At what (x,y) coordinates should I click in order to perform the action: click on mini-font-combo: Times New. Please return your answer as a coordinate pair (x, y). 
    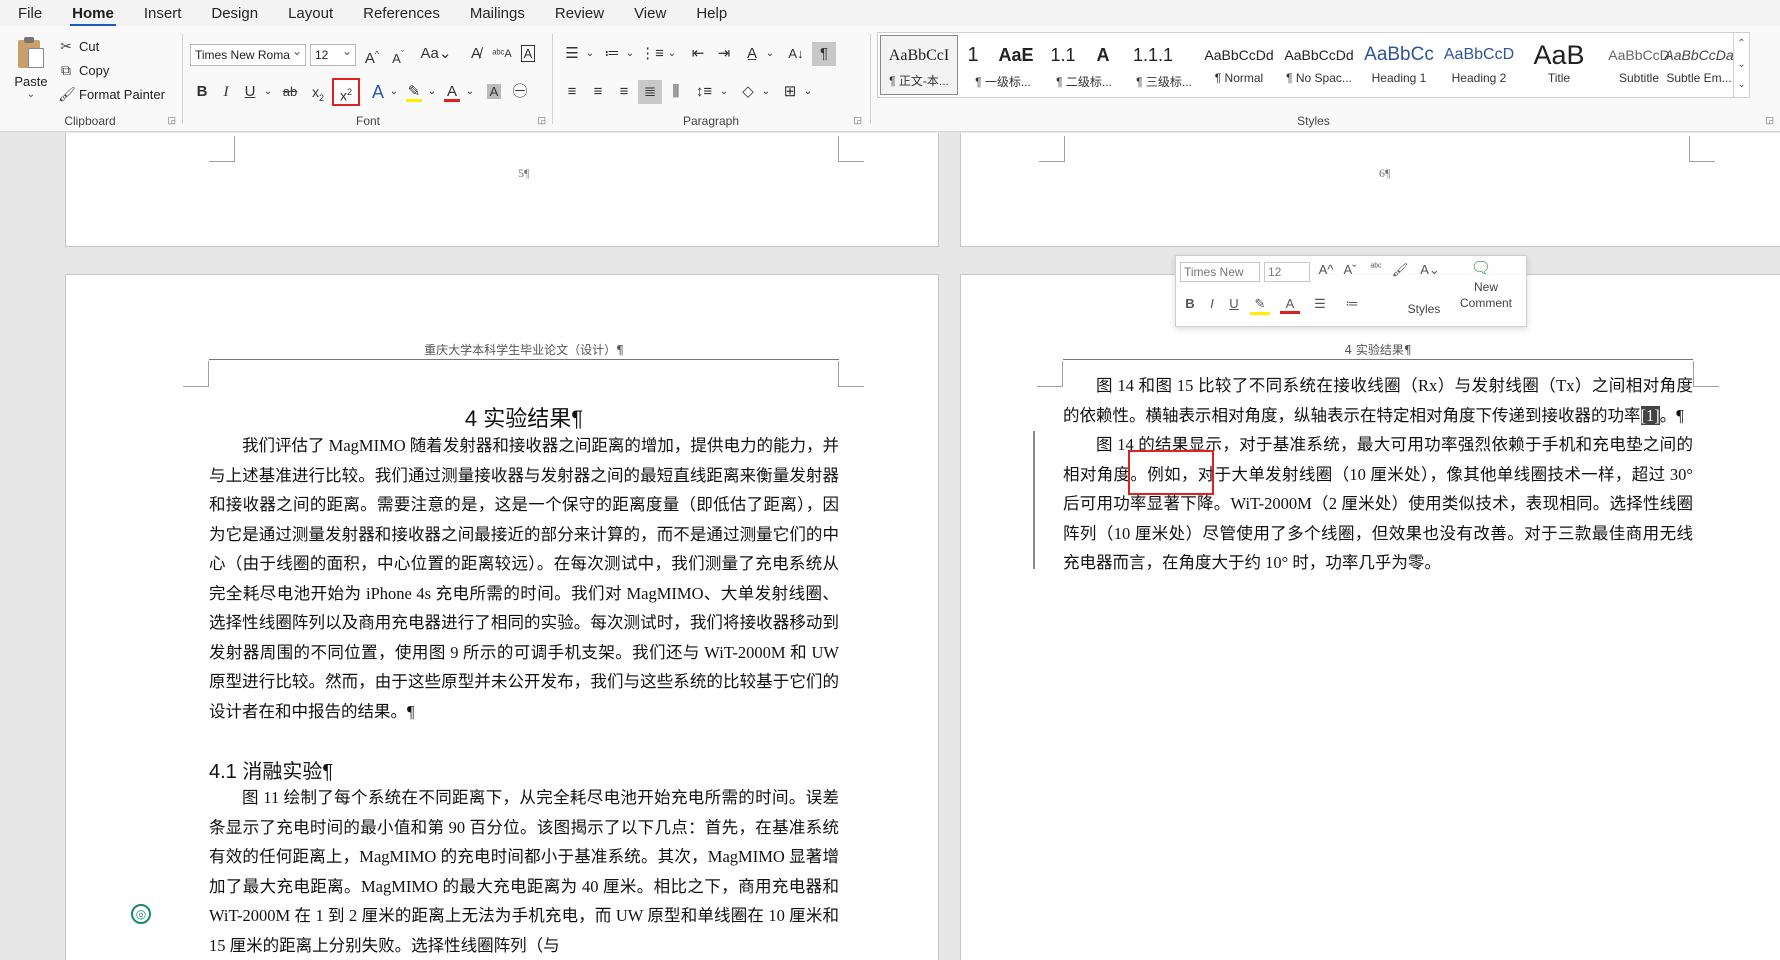
    Looking at the image, I should click on (1220, 272).